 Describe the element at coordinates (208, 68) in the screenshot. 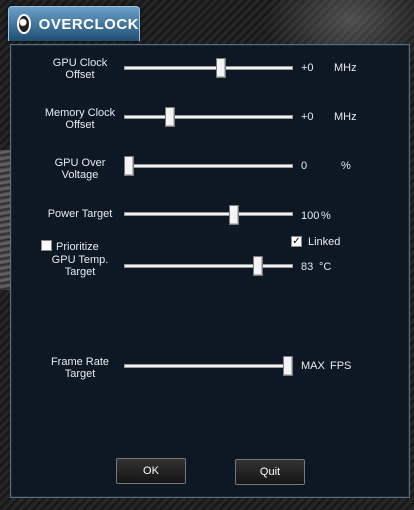

I see `gpu-clock-offset-slider-track` at that location.